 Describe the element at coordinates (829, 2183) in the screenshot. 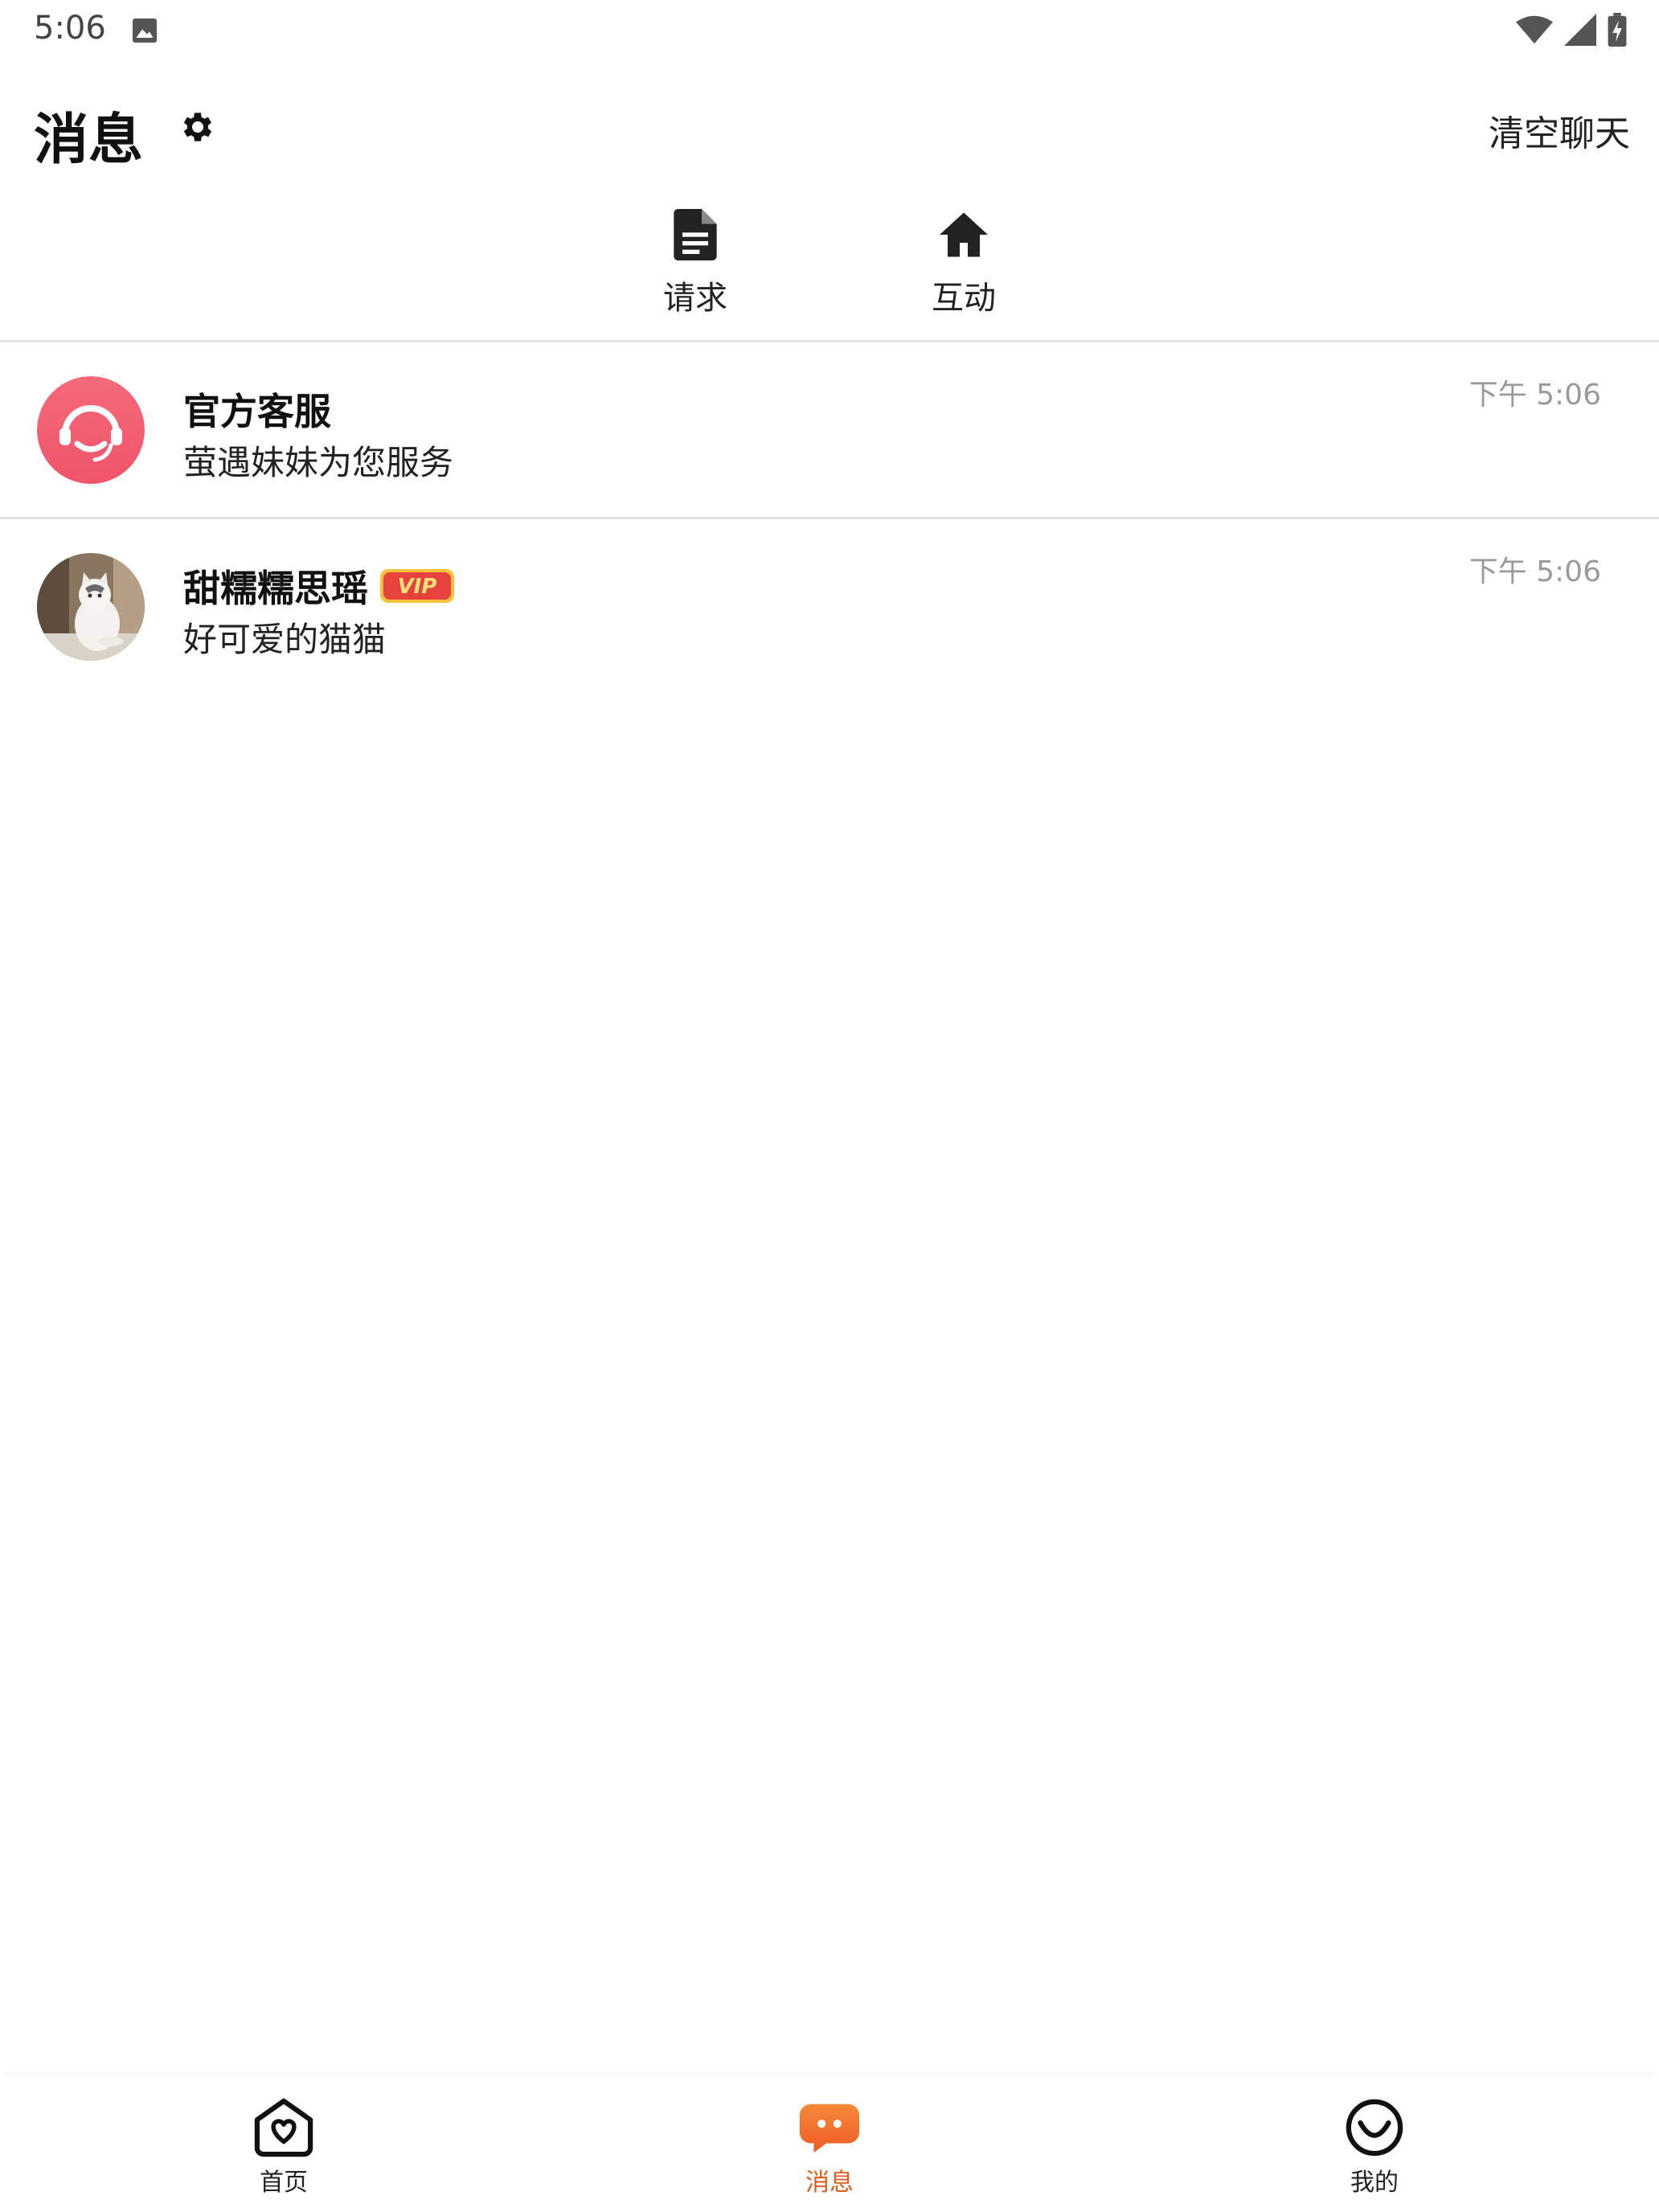

I see `nav-messages-label: 消息` at that location.